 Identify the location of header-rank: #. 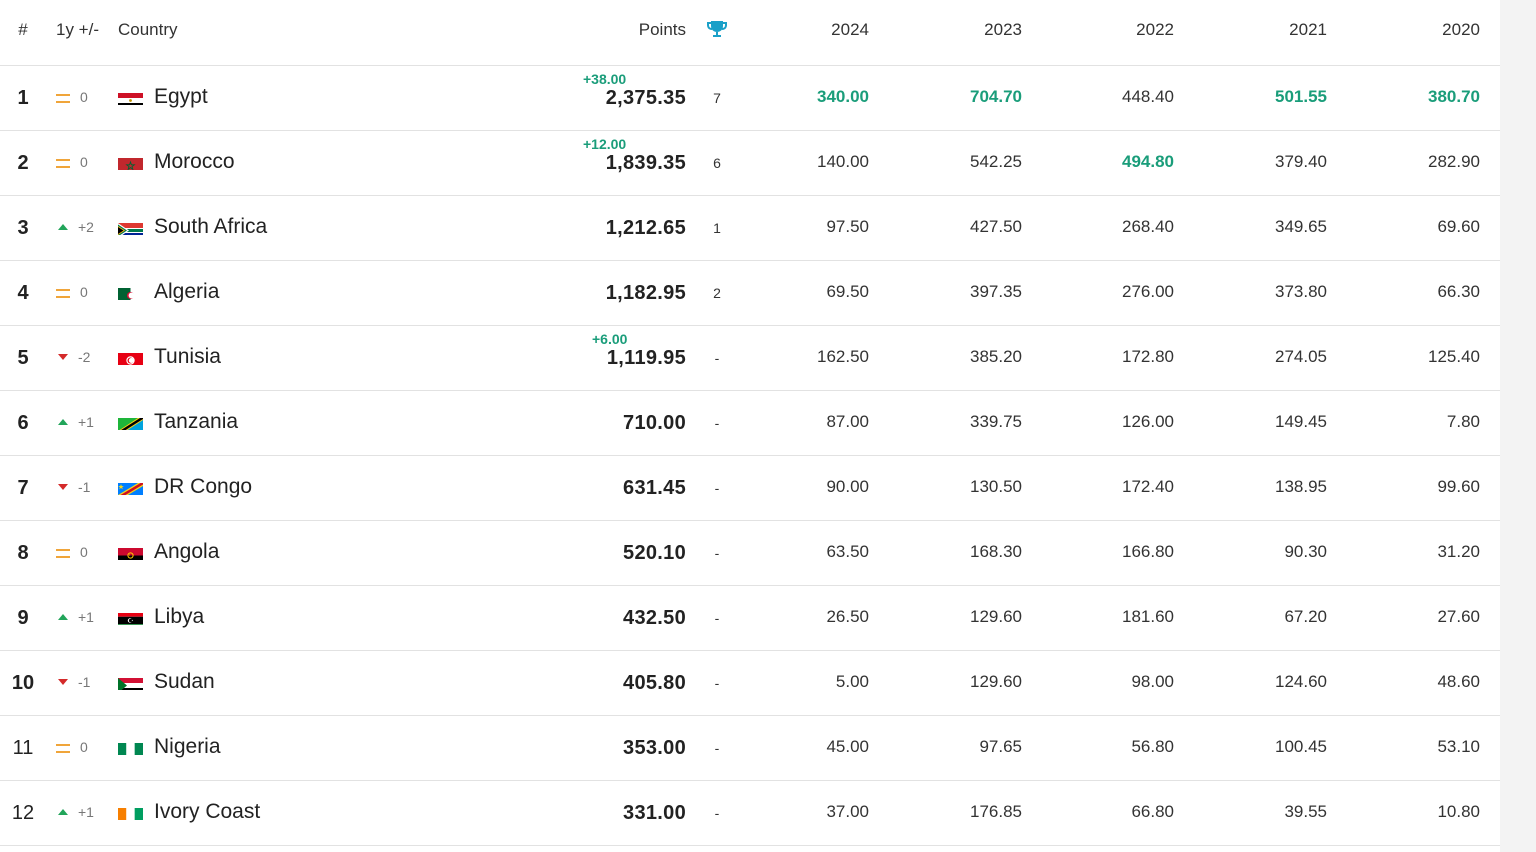
(23, 30).